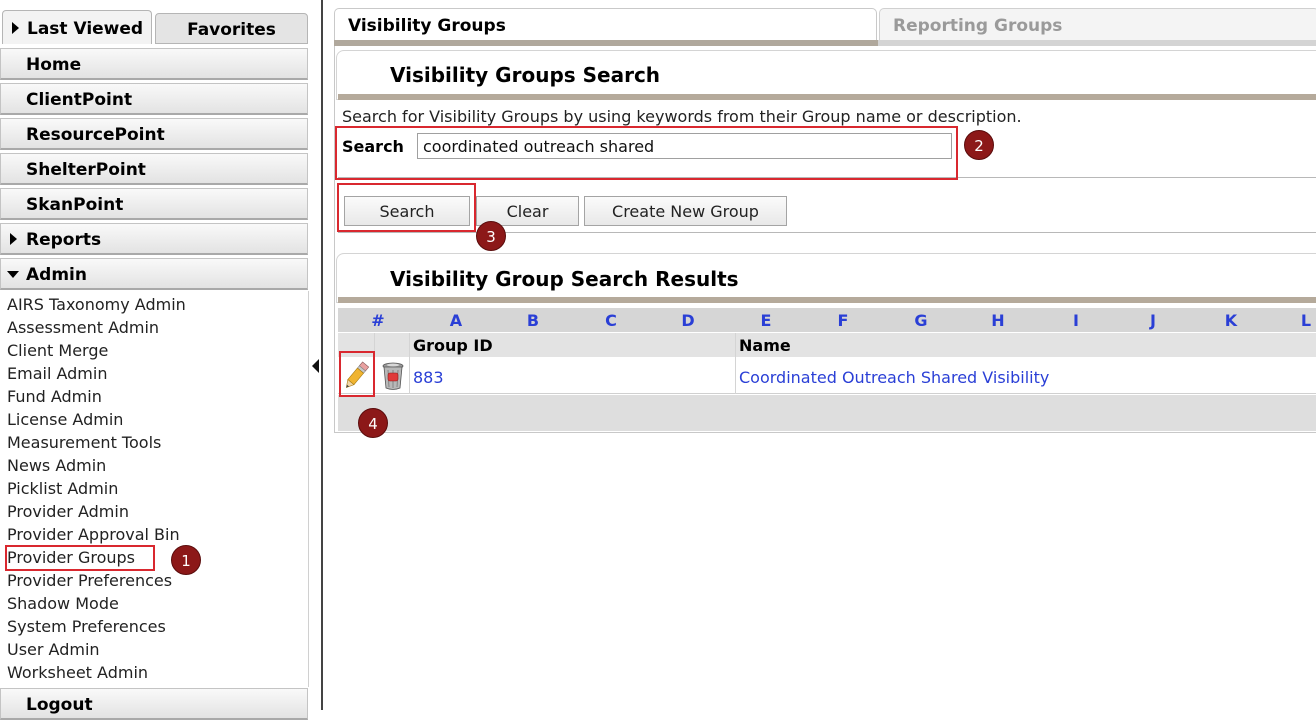 The width and height of the screenshot is (1316, 720). I want to click on tab-favorites: Favorites, so click(231, 28).